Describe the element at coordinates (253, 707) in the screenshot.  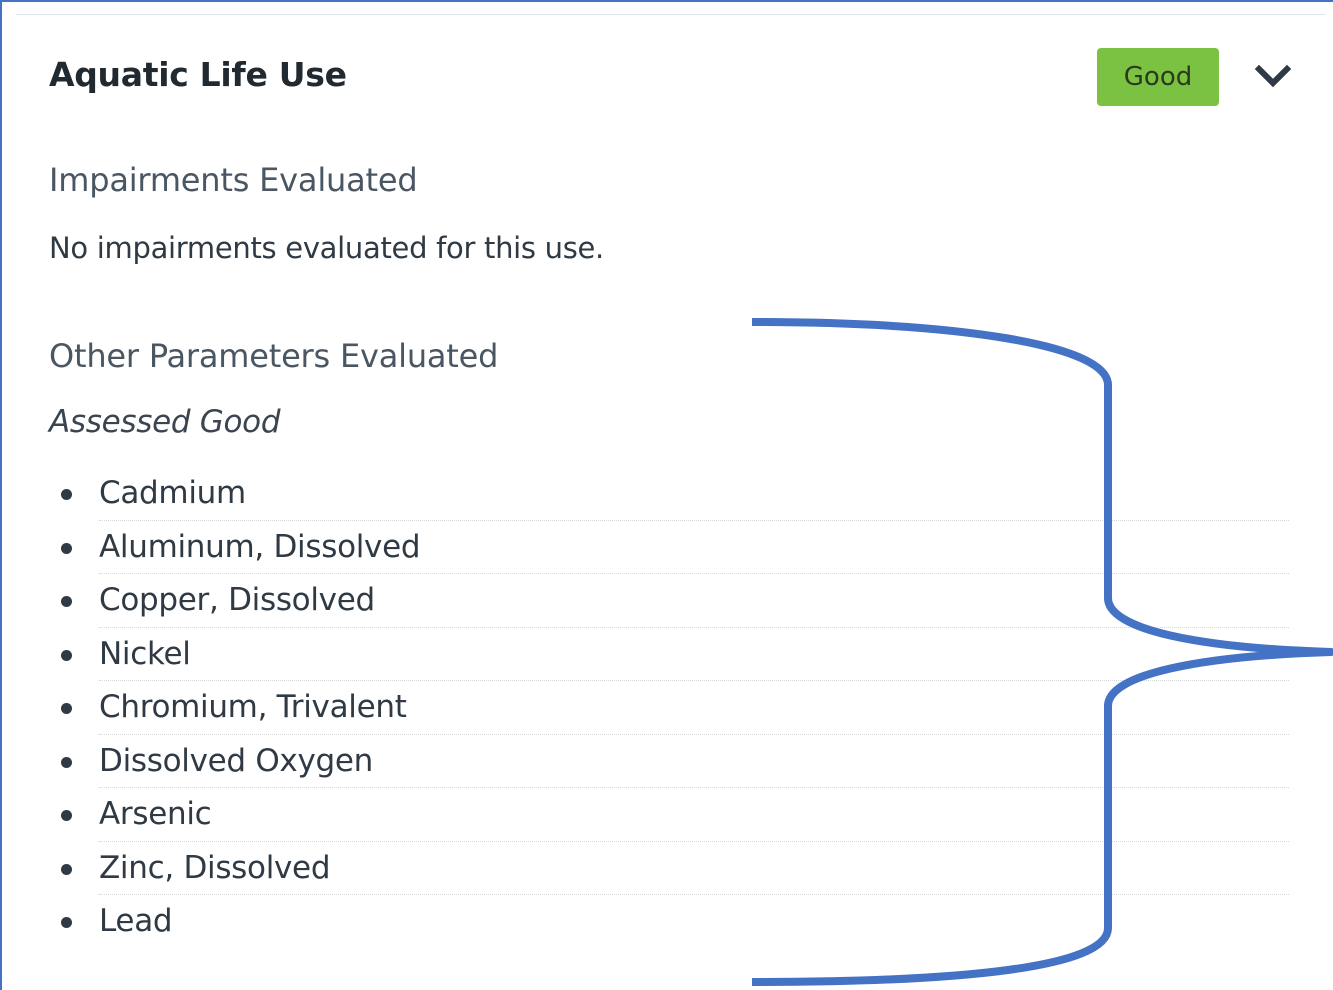
I see `parameter-name: Chromium, Trivalent` at that location.